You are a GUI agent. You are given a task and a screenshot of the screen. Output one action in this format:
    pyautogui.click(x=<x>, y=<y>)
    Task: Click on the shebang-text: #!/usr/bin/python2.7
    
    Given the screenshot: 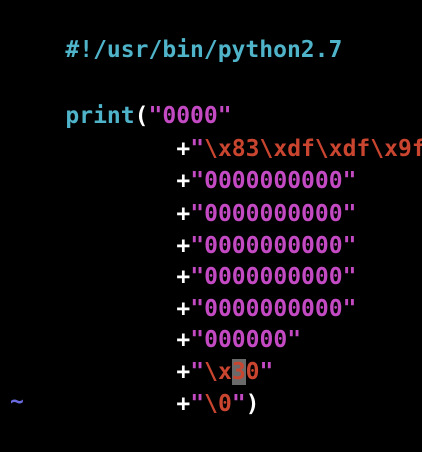 What is the action you would take?
    pyautogui.click(x=204, y=50)
    